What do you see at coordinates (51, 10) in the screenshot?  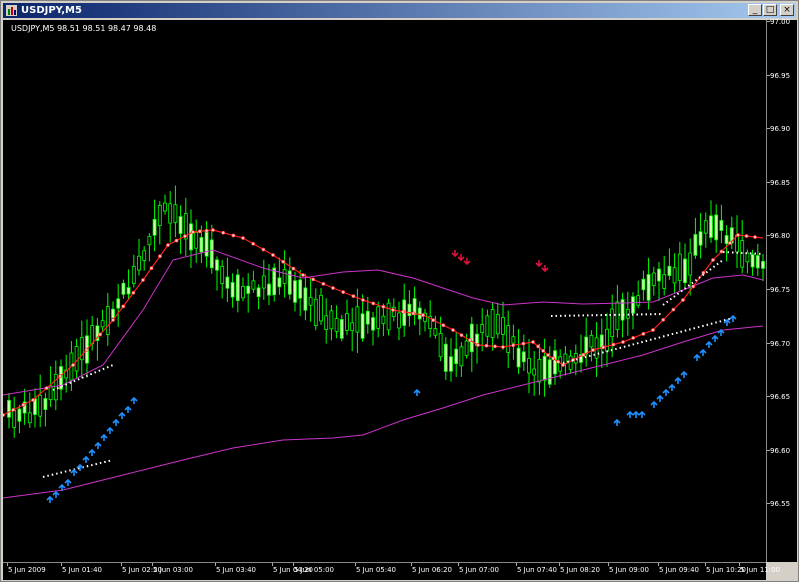 I see `window-title: USDJPY,M5` at bounding box center [51, 10].